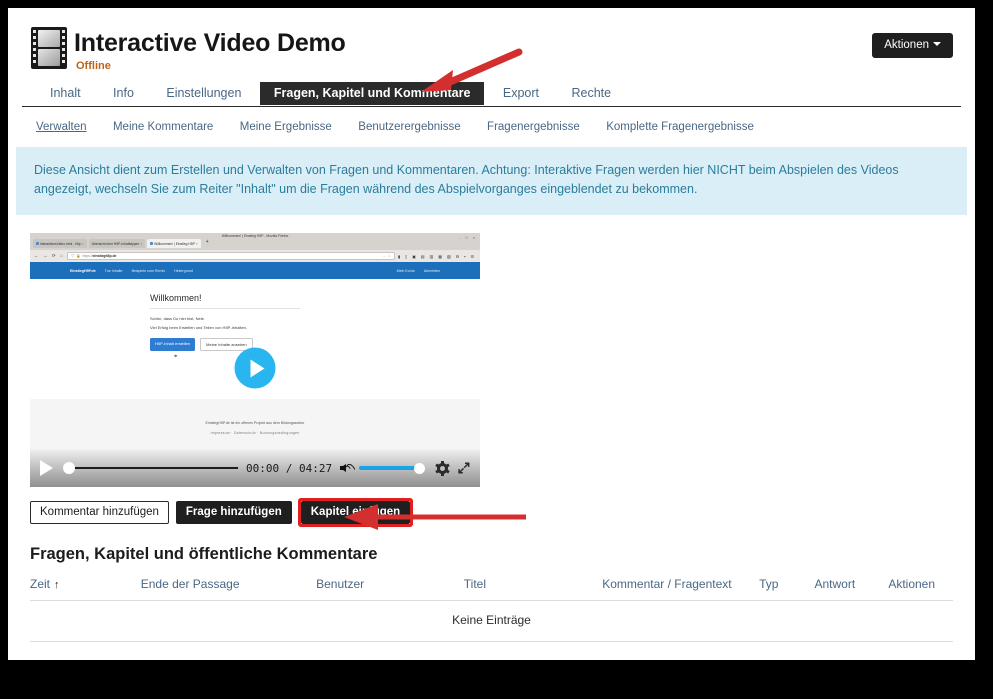 The width and height of the screenshot is (993, 699). Describe the element at coordinates (210, 43) in the screenshot. I see `page-title: Interactive Video Demo` at that location.